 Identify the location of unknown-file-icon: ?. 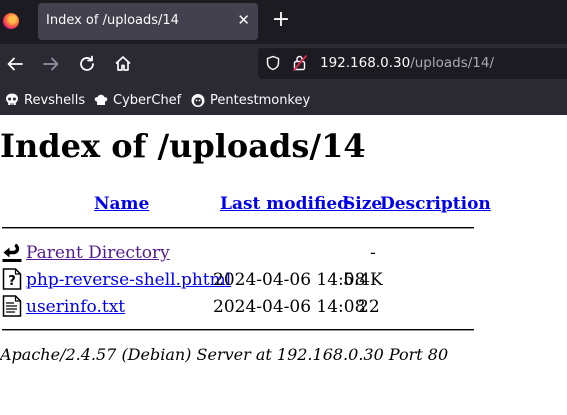
(12, 279).